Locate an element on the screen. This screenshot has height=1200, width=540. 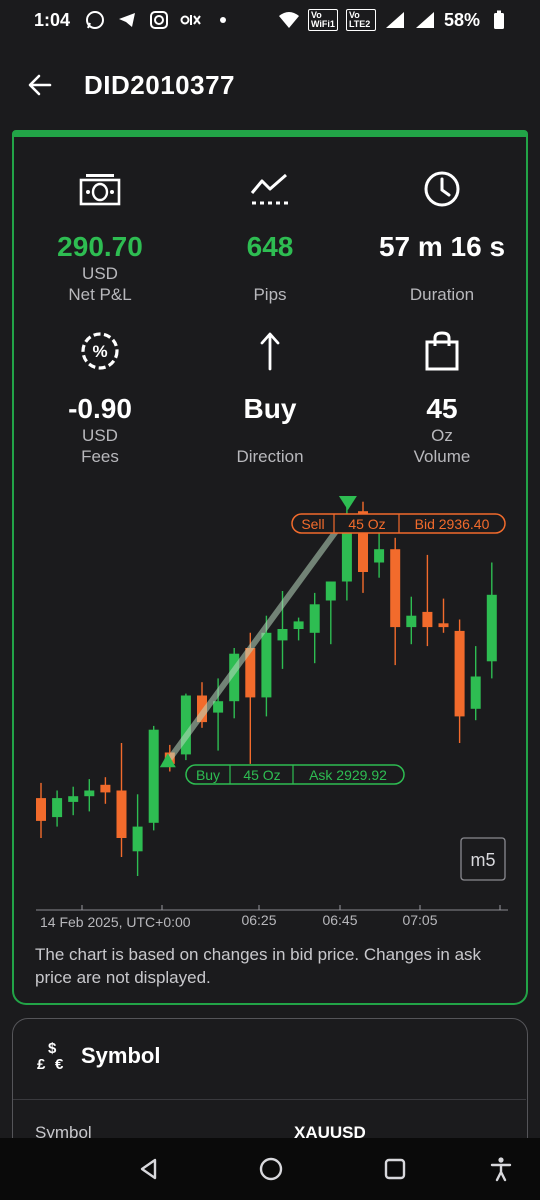
recents-square-icon is located at coordinates (395, 1169).